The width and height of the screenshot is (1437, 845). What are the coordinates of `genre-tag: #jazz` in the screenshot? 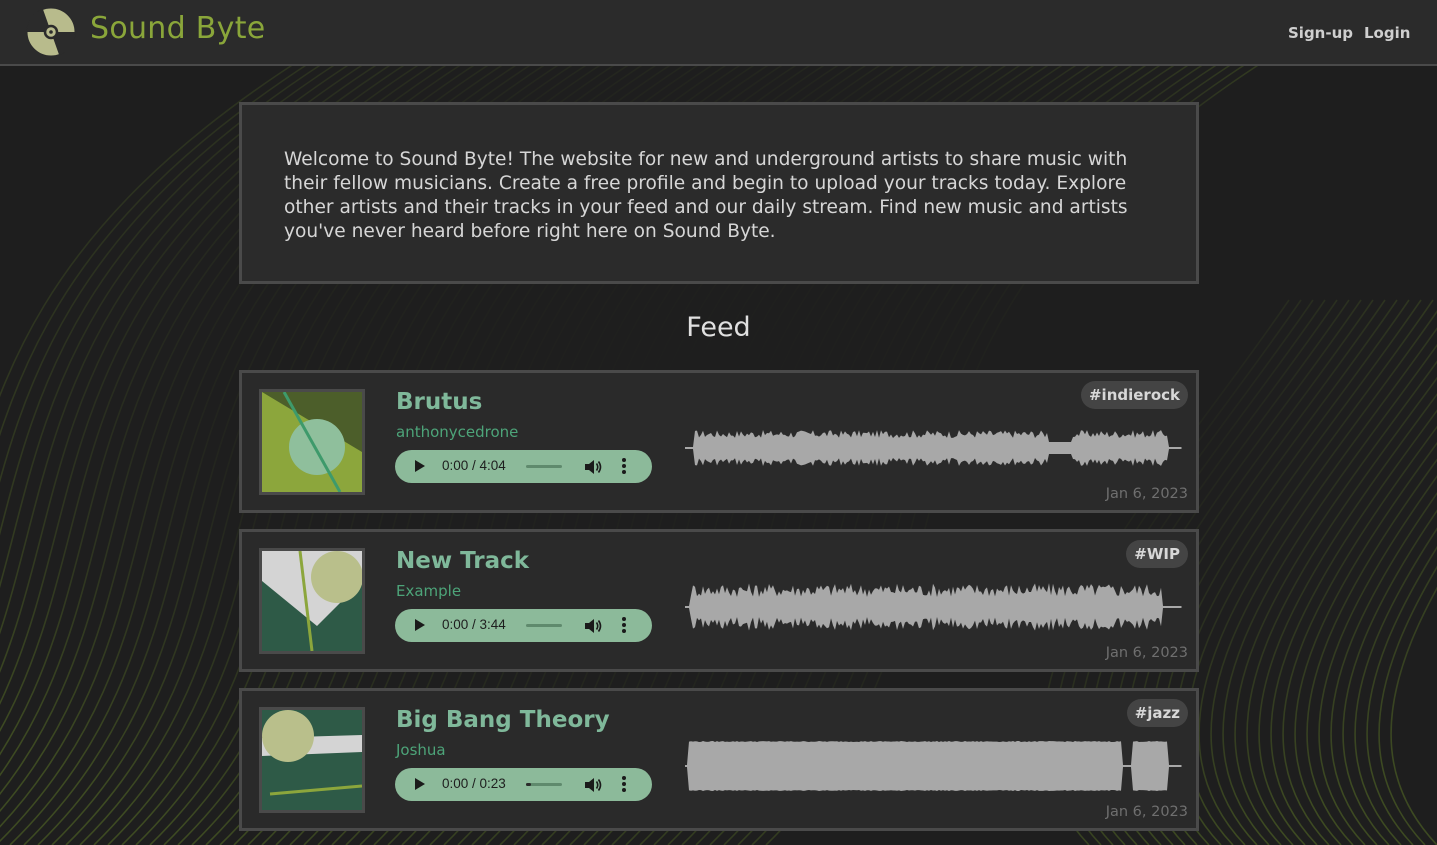 It's located at (1157, 713).